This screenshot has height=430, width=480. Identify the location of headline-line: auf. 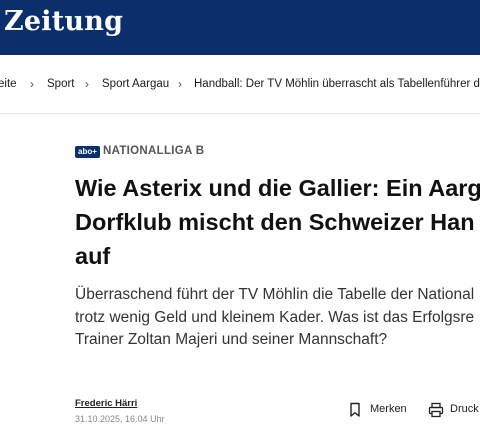
(93, 256).